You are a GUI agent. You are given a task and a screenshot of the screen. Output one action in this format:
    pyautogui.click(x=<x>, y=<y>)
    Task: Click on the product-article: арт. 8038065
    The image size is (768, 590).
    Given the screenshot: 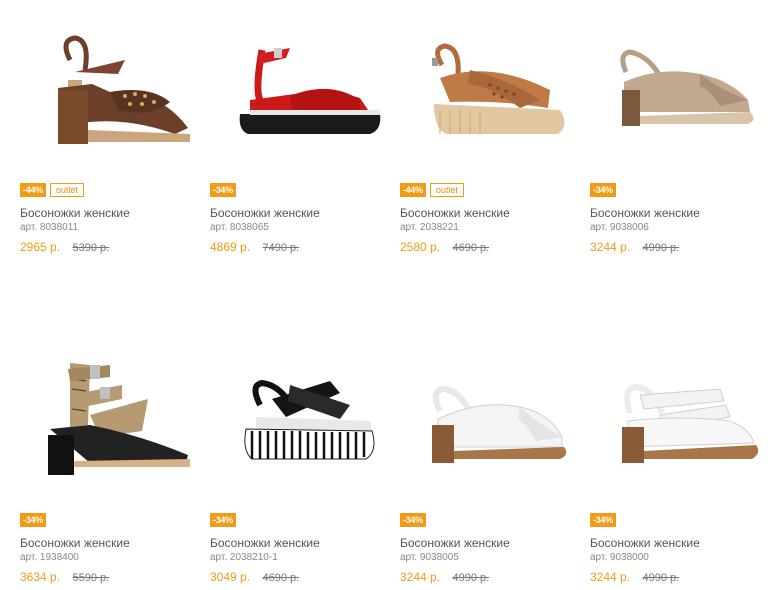 What is the action you would take?
    pyautogui.click(x=239, y=227)
    